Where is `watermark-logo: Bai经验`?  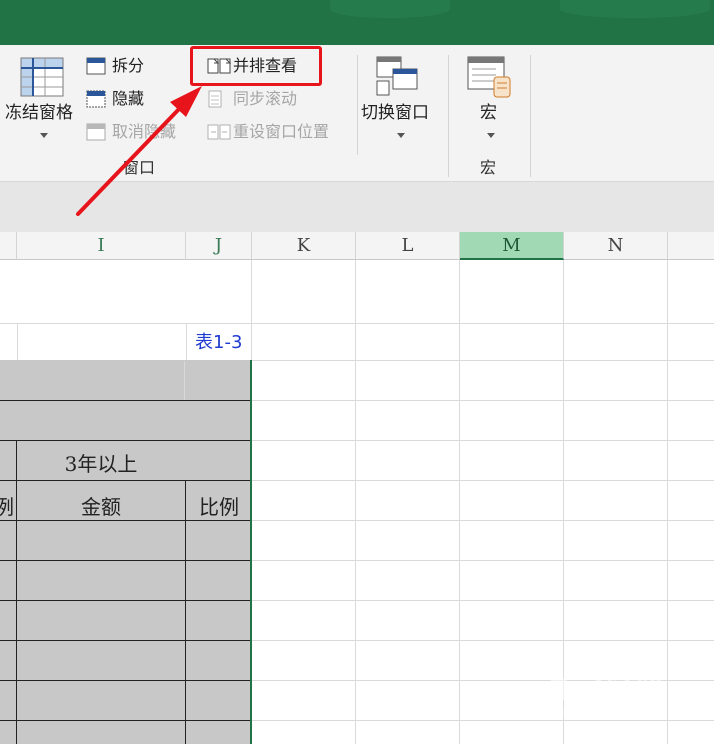 watermark-logo: Bai经验 is located at coordinates (607, 690).